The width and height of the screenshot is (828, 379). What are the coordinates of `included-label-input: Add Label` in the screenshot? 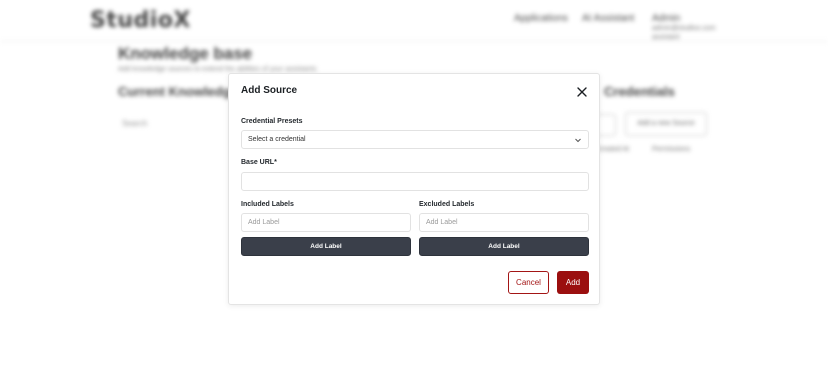 It's located at (326, 222).